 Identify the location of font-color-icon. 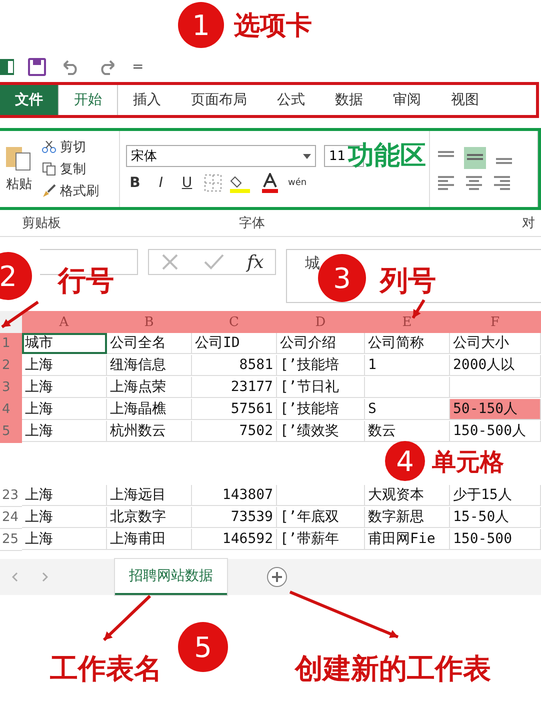
(270, 183).